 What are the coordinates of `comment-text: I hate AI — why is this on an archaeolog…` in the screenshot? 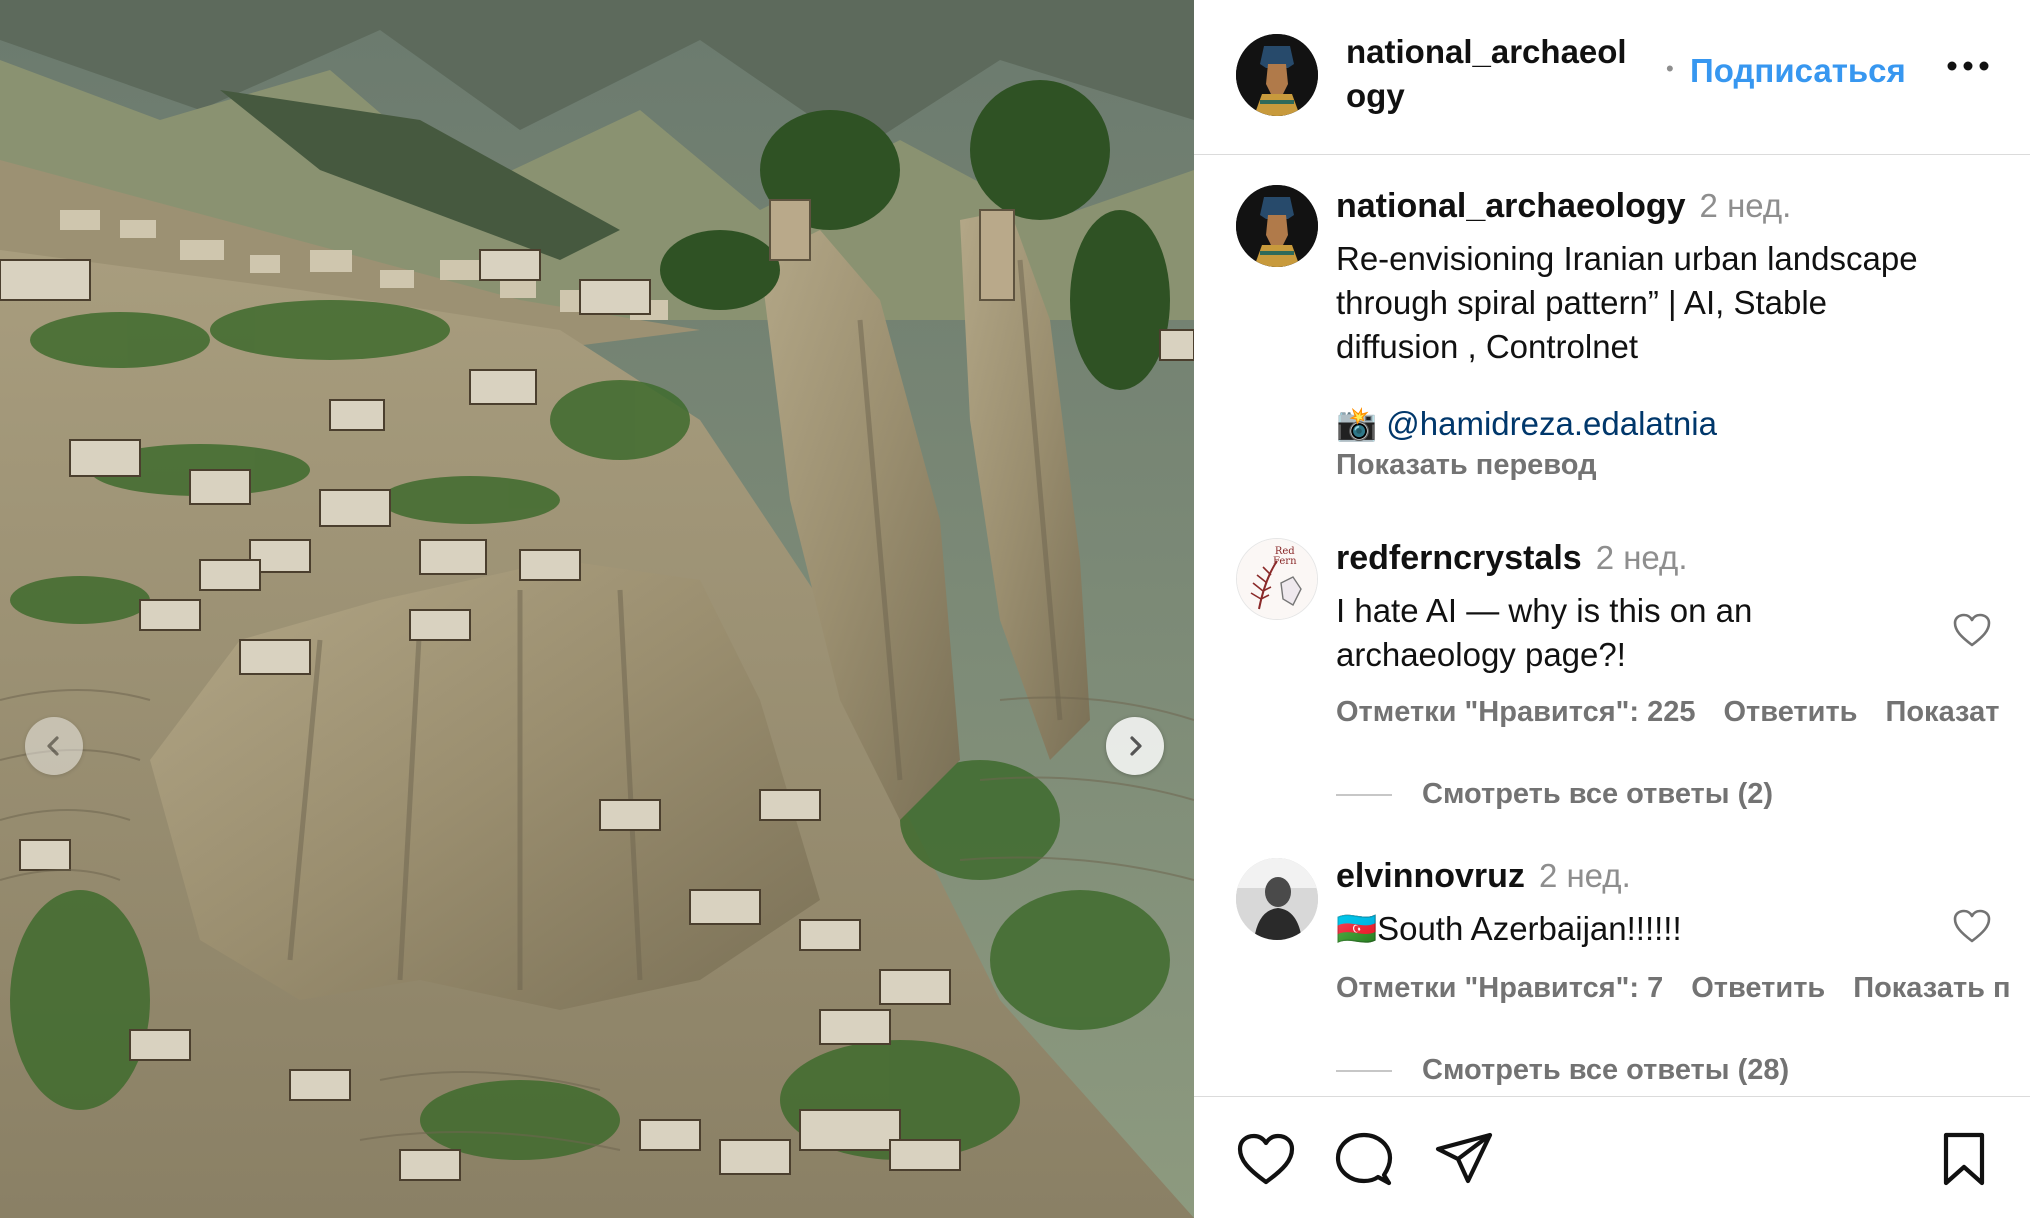 It's located at (1666, 633).